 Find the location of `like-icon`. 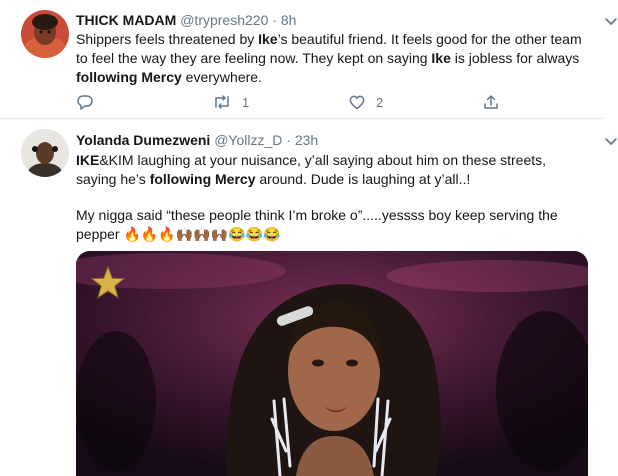

like-icon is located at coordinates (357, 102).